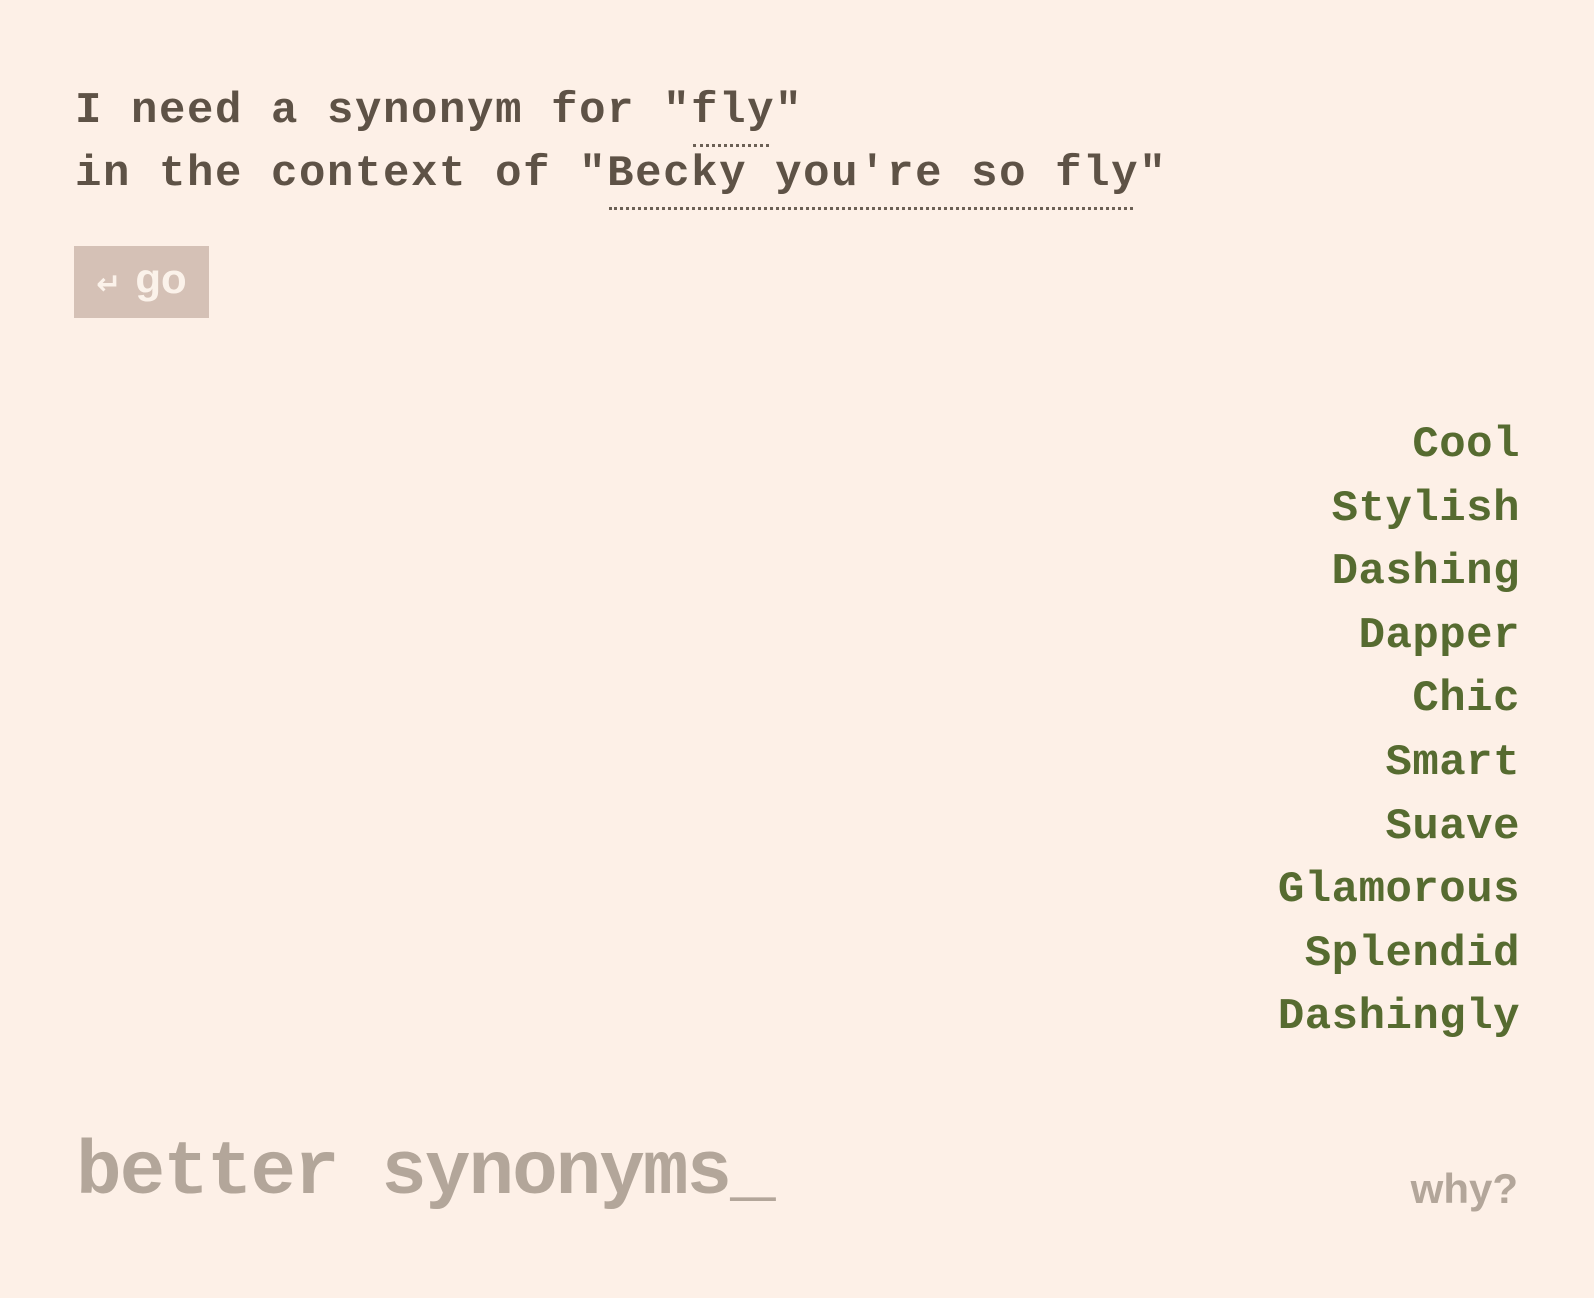 The height and width of the screenshot is (1298, 1594). Describe the element at coordinates (1399, 446) in the screenshot. I see `synonym-result: Cool` at that location.